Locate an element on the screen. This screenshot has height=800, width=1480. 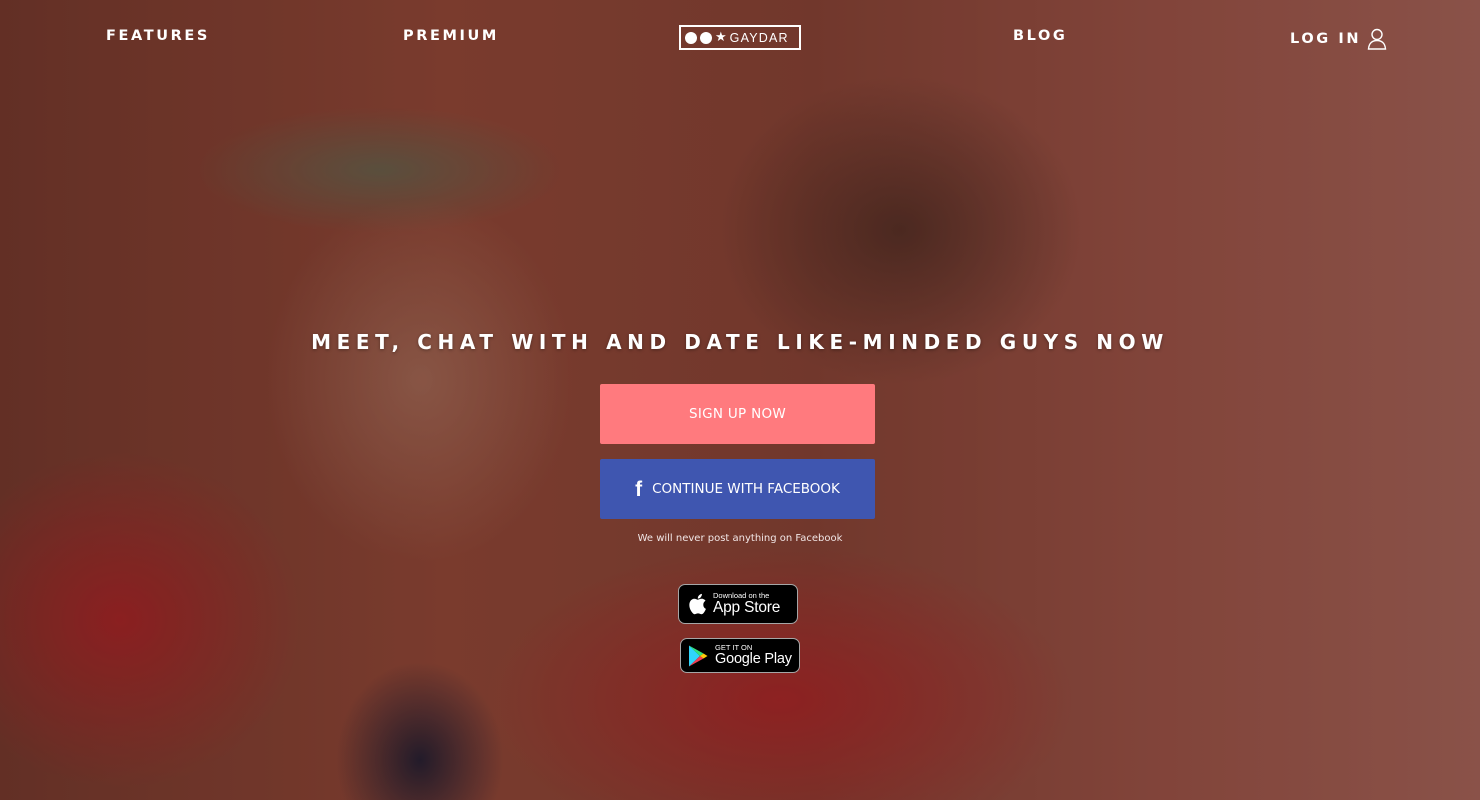
nav-blog-link: BLOG is located at coordinates (1040, 36).